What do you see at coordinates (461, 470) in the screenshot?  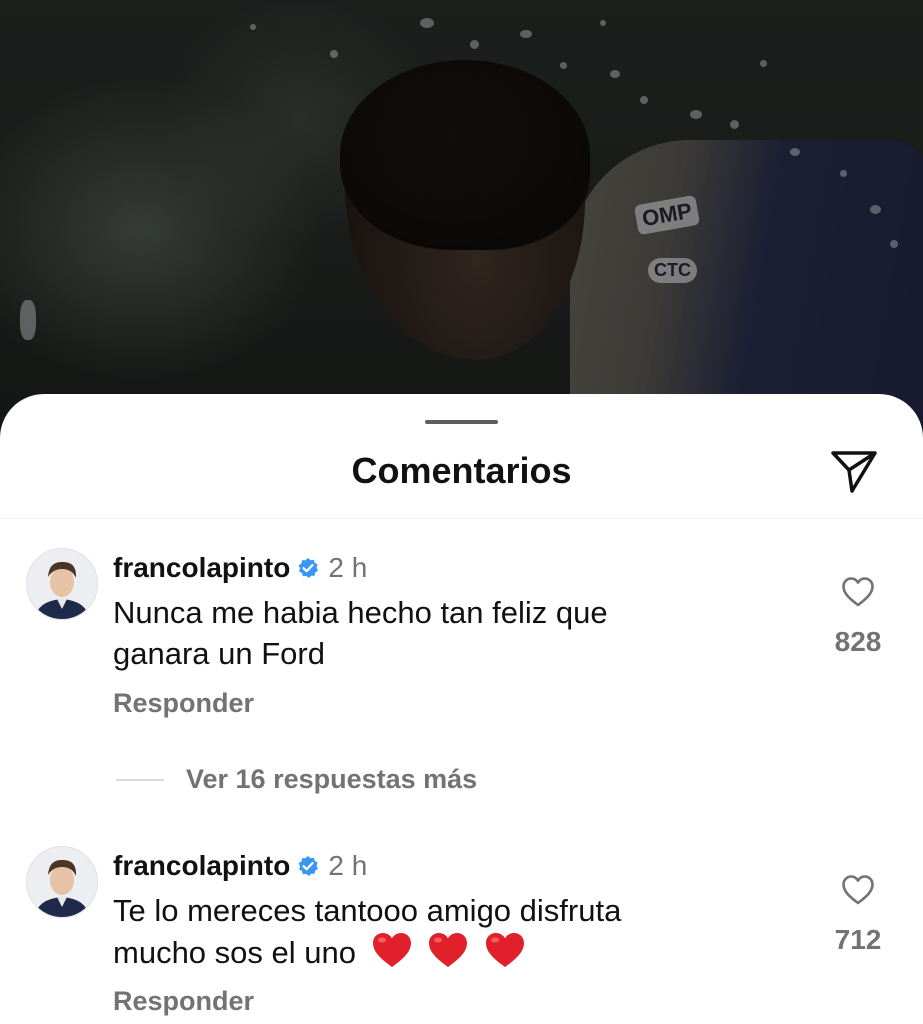 I see `sheet-title: Comentarios` at bounding box center [461, 470].